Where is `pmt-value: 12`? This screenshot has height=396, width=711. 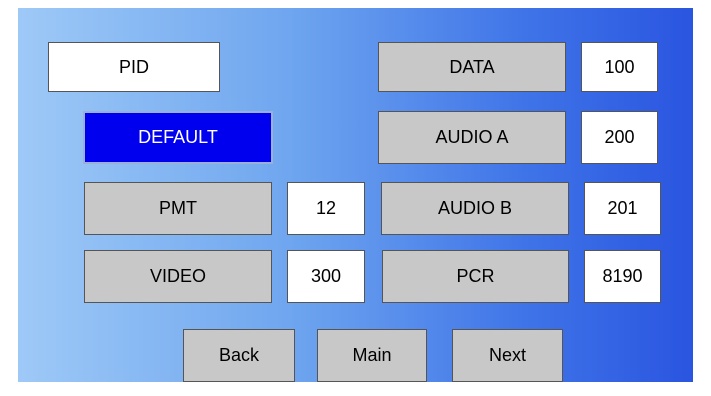
pmt-value: 12 is located at coordinates (326, 208).